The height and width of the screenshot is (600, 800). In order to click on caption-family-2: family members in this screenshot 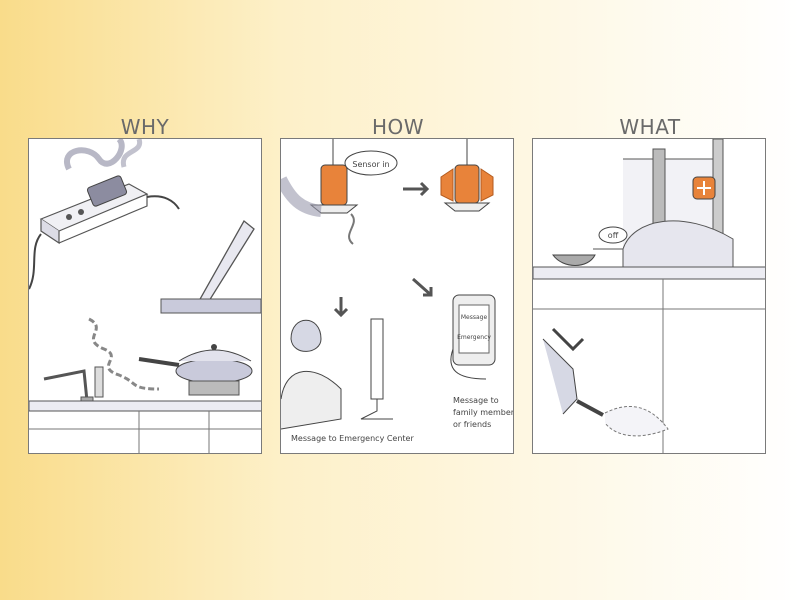, I will do `click(483, 412)`.